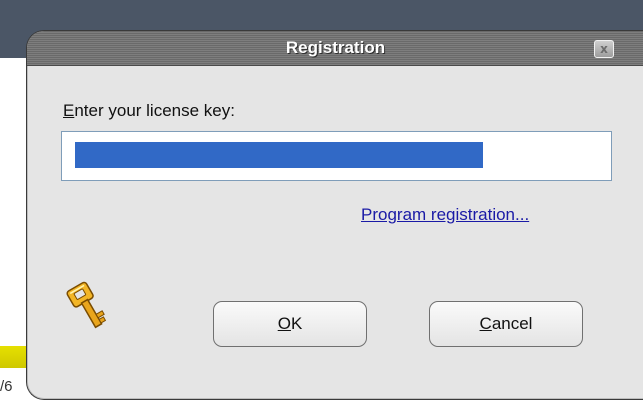  Describe the element at coordinates (6, 386) in the screenshot. I see `background-text-fragment: /6` at that location.